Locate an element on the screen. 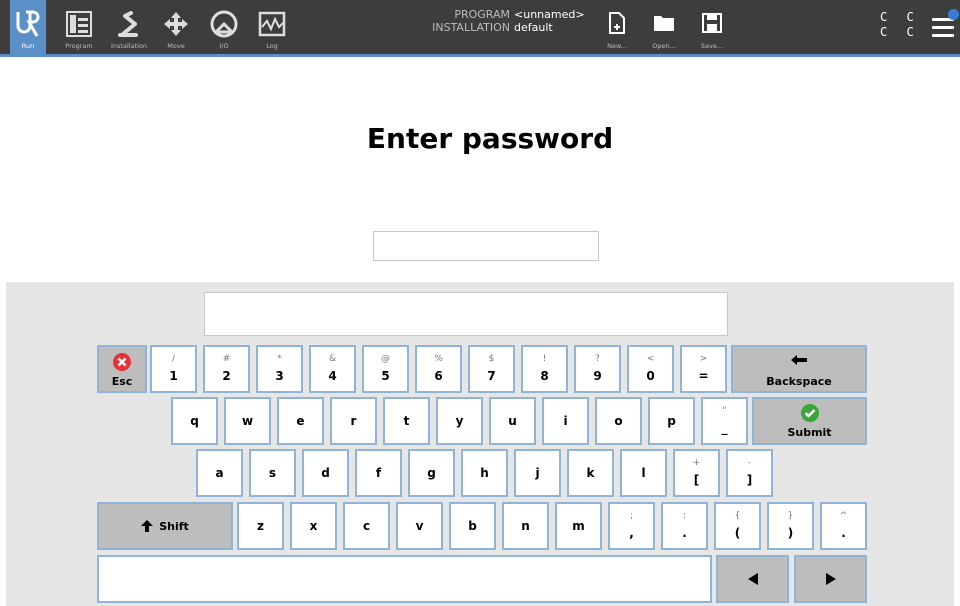 The height and width of the screenshot is (606, 960). backspace-key: Backspace is located at coordinates (799, 369).